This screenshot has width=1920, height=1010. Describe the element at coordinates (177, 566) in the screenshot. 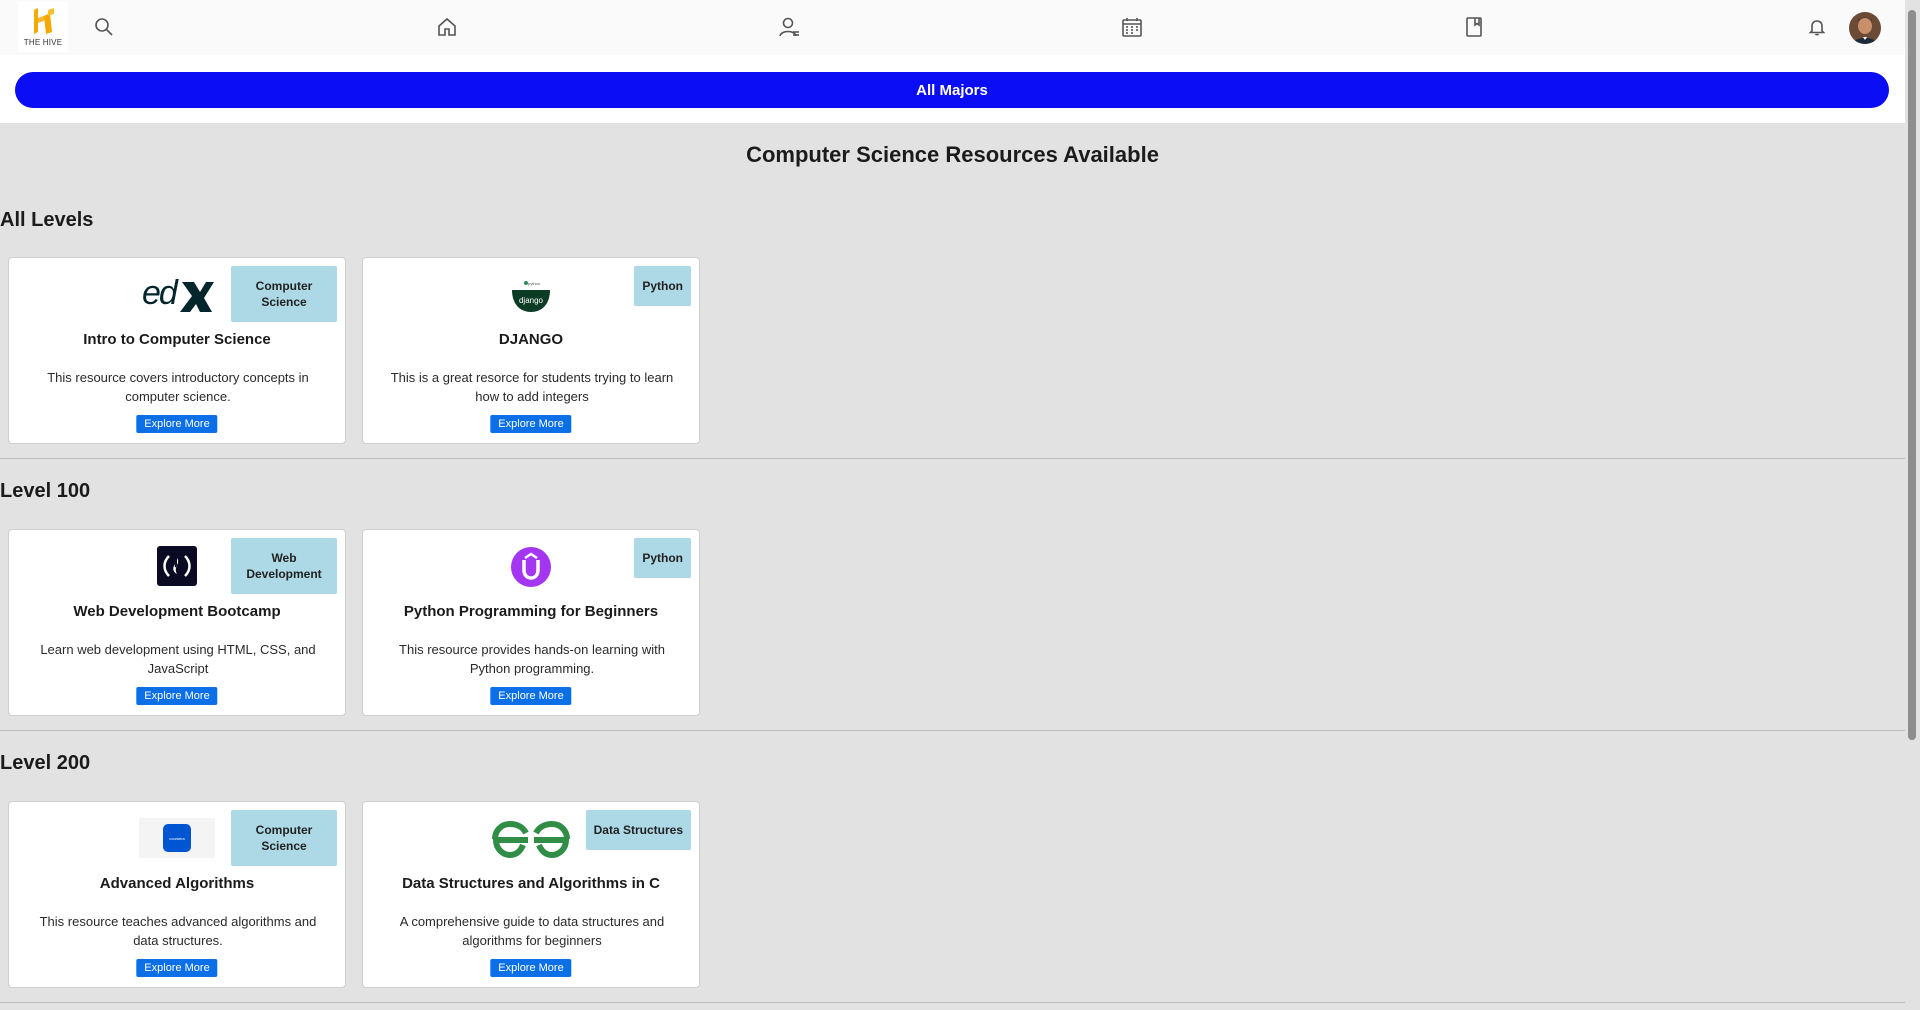

I see `freecodecamp-logo` at that location.